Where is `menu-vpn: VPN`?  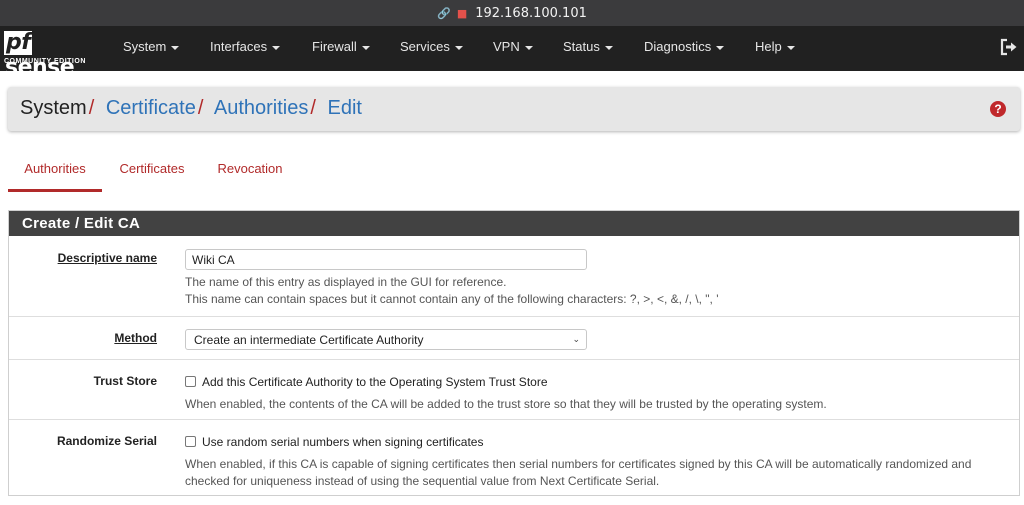
menu-vpn: VPN is located at coordinates (513, 48).